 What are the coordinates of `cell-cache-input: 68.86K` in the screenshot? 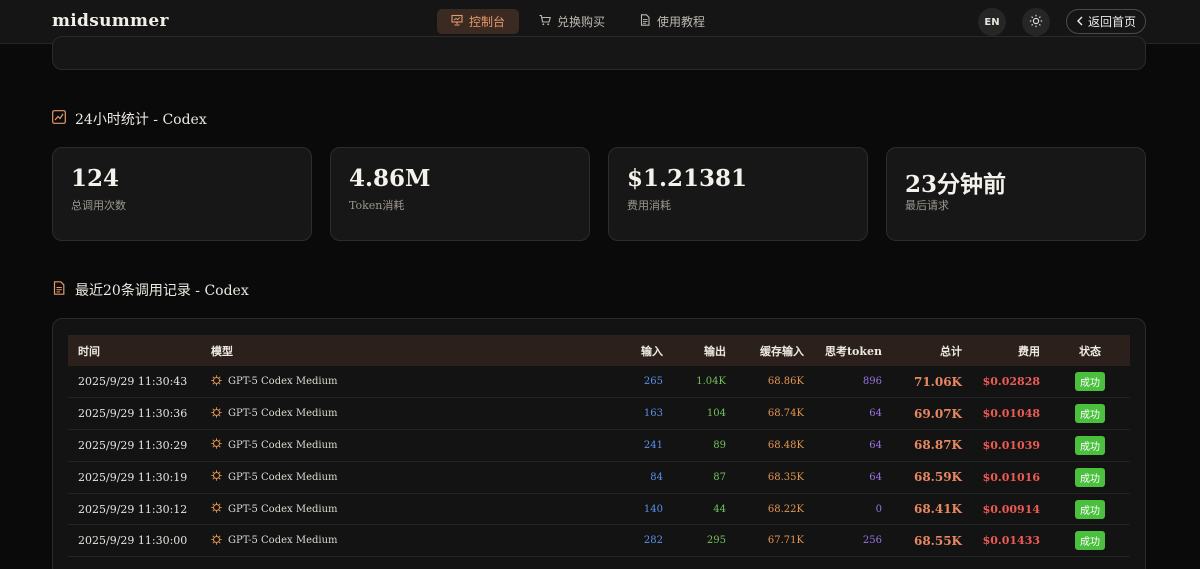 It's located at (775, 382).